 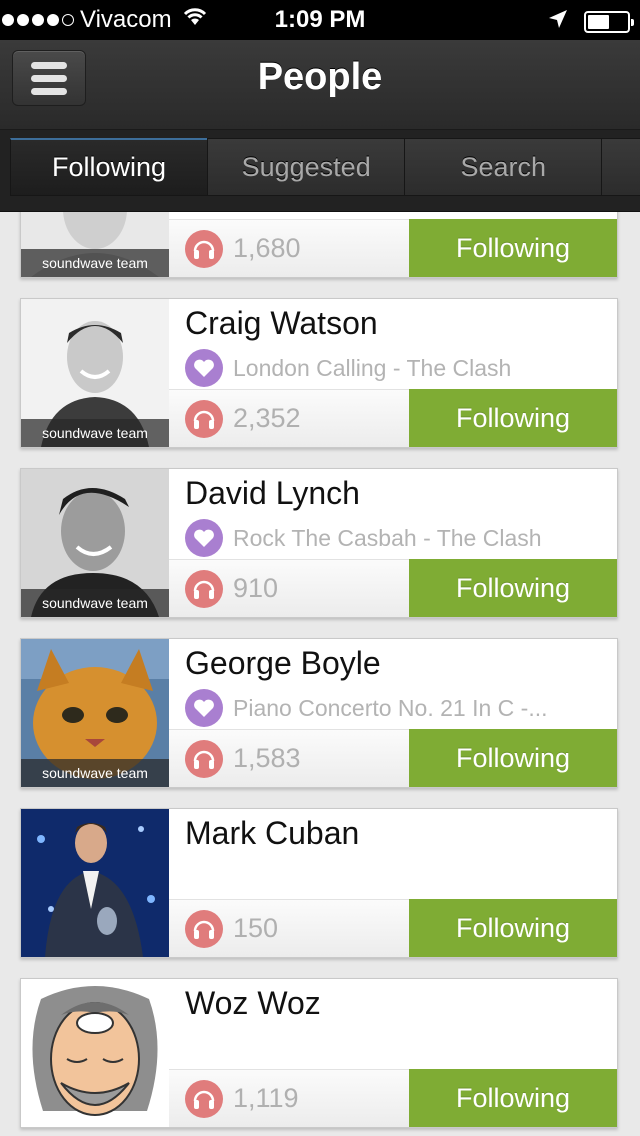 I want to click on navigation-bar: People, so click(x=320, y=85).